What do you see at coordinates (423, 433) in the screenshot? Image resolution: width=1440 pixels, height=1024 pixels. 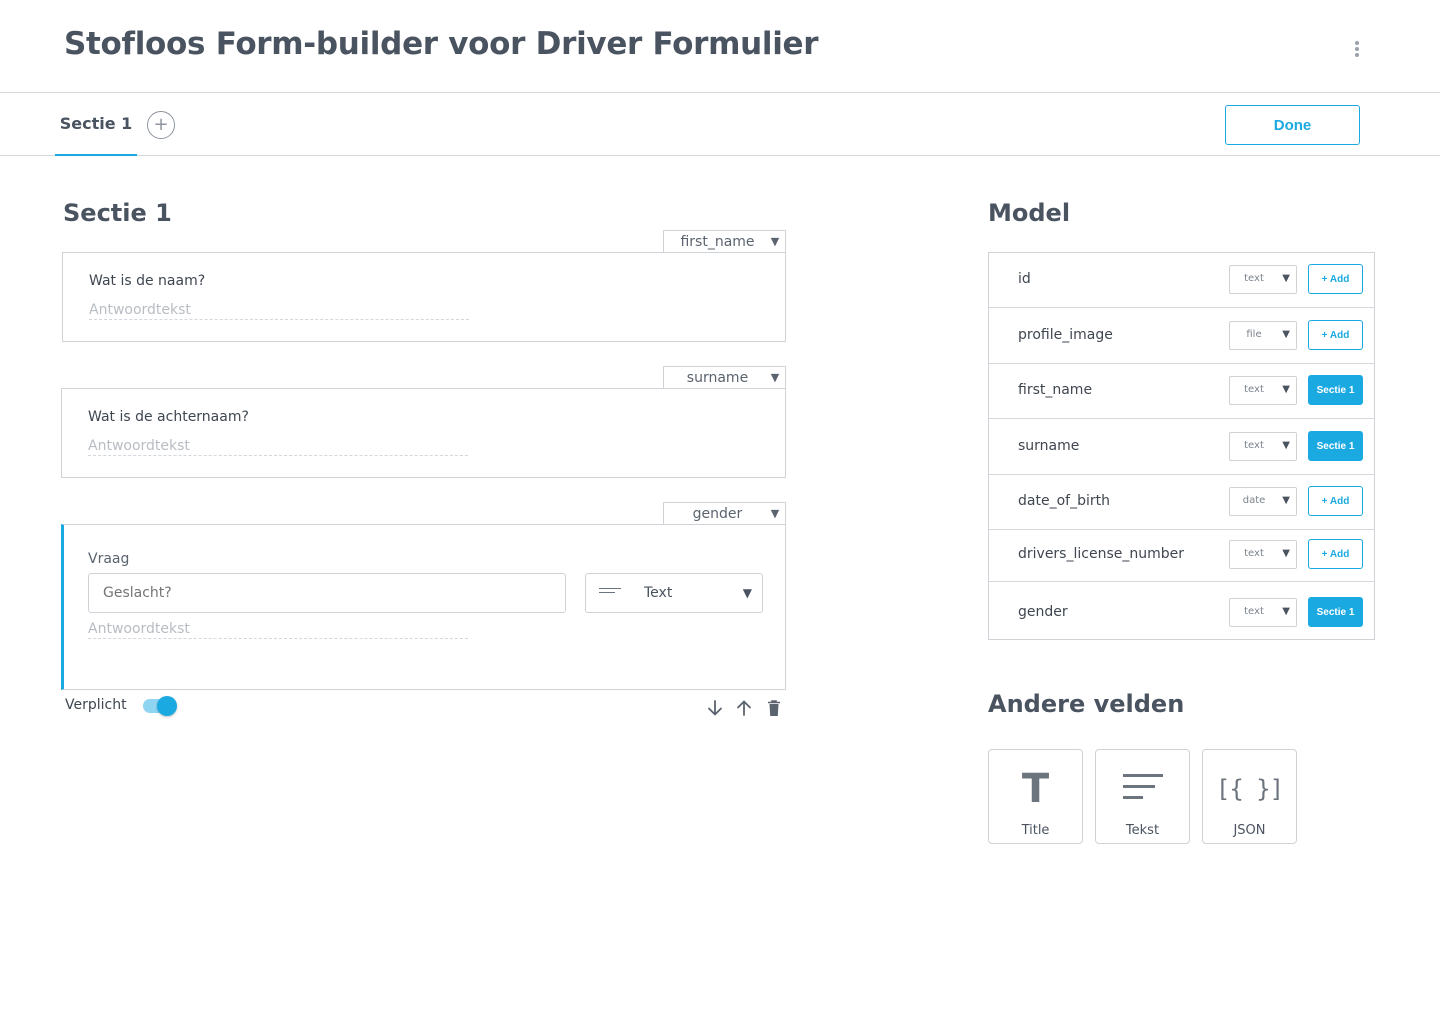 I see `question-card: Wat is de achternaam? Antwoordtekst` at bounding box center [423, 433].